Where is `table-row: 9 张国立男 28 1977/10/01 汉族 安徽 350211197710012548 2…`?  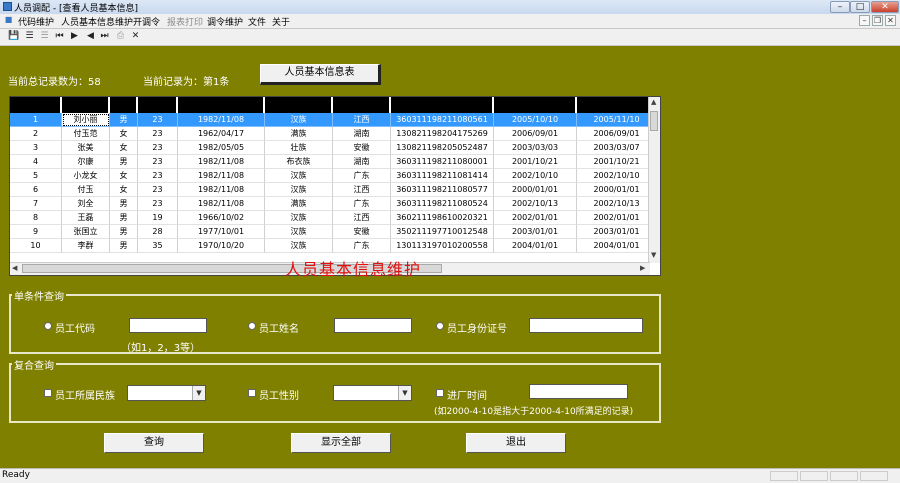
table-row: 9 张国立男 28 1977/10/01 汉族 安徽 350211197710012548 2… is located at coordinates (333, 232).